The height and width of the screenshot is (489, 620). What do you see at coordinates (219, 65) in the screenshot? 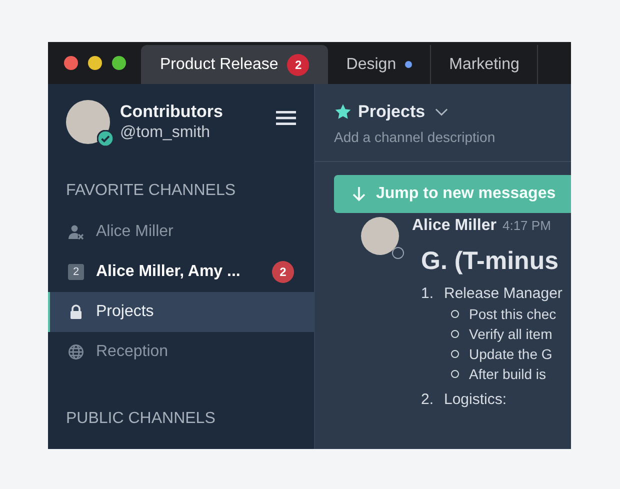
I see `tab-label: Product Release` at bounding box center [219, 65].